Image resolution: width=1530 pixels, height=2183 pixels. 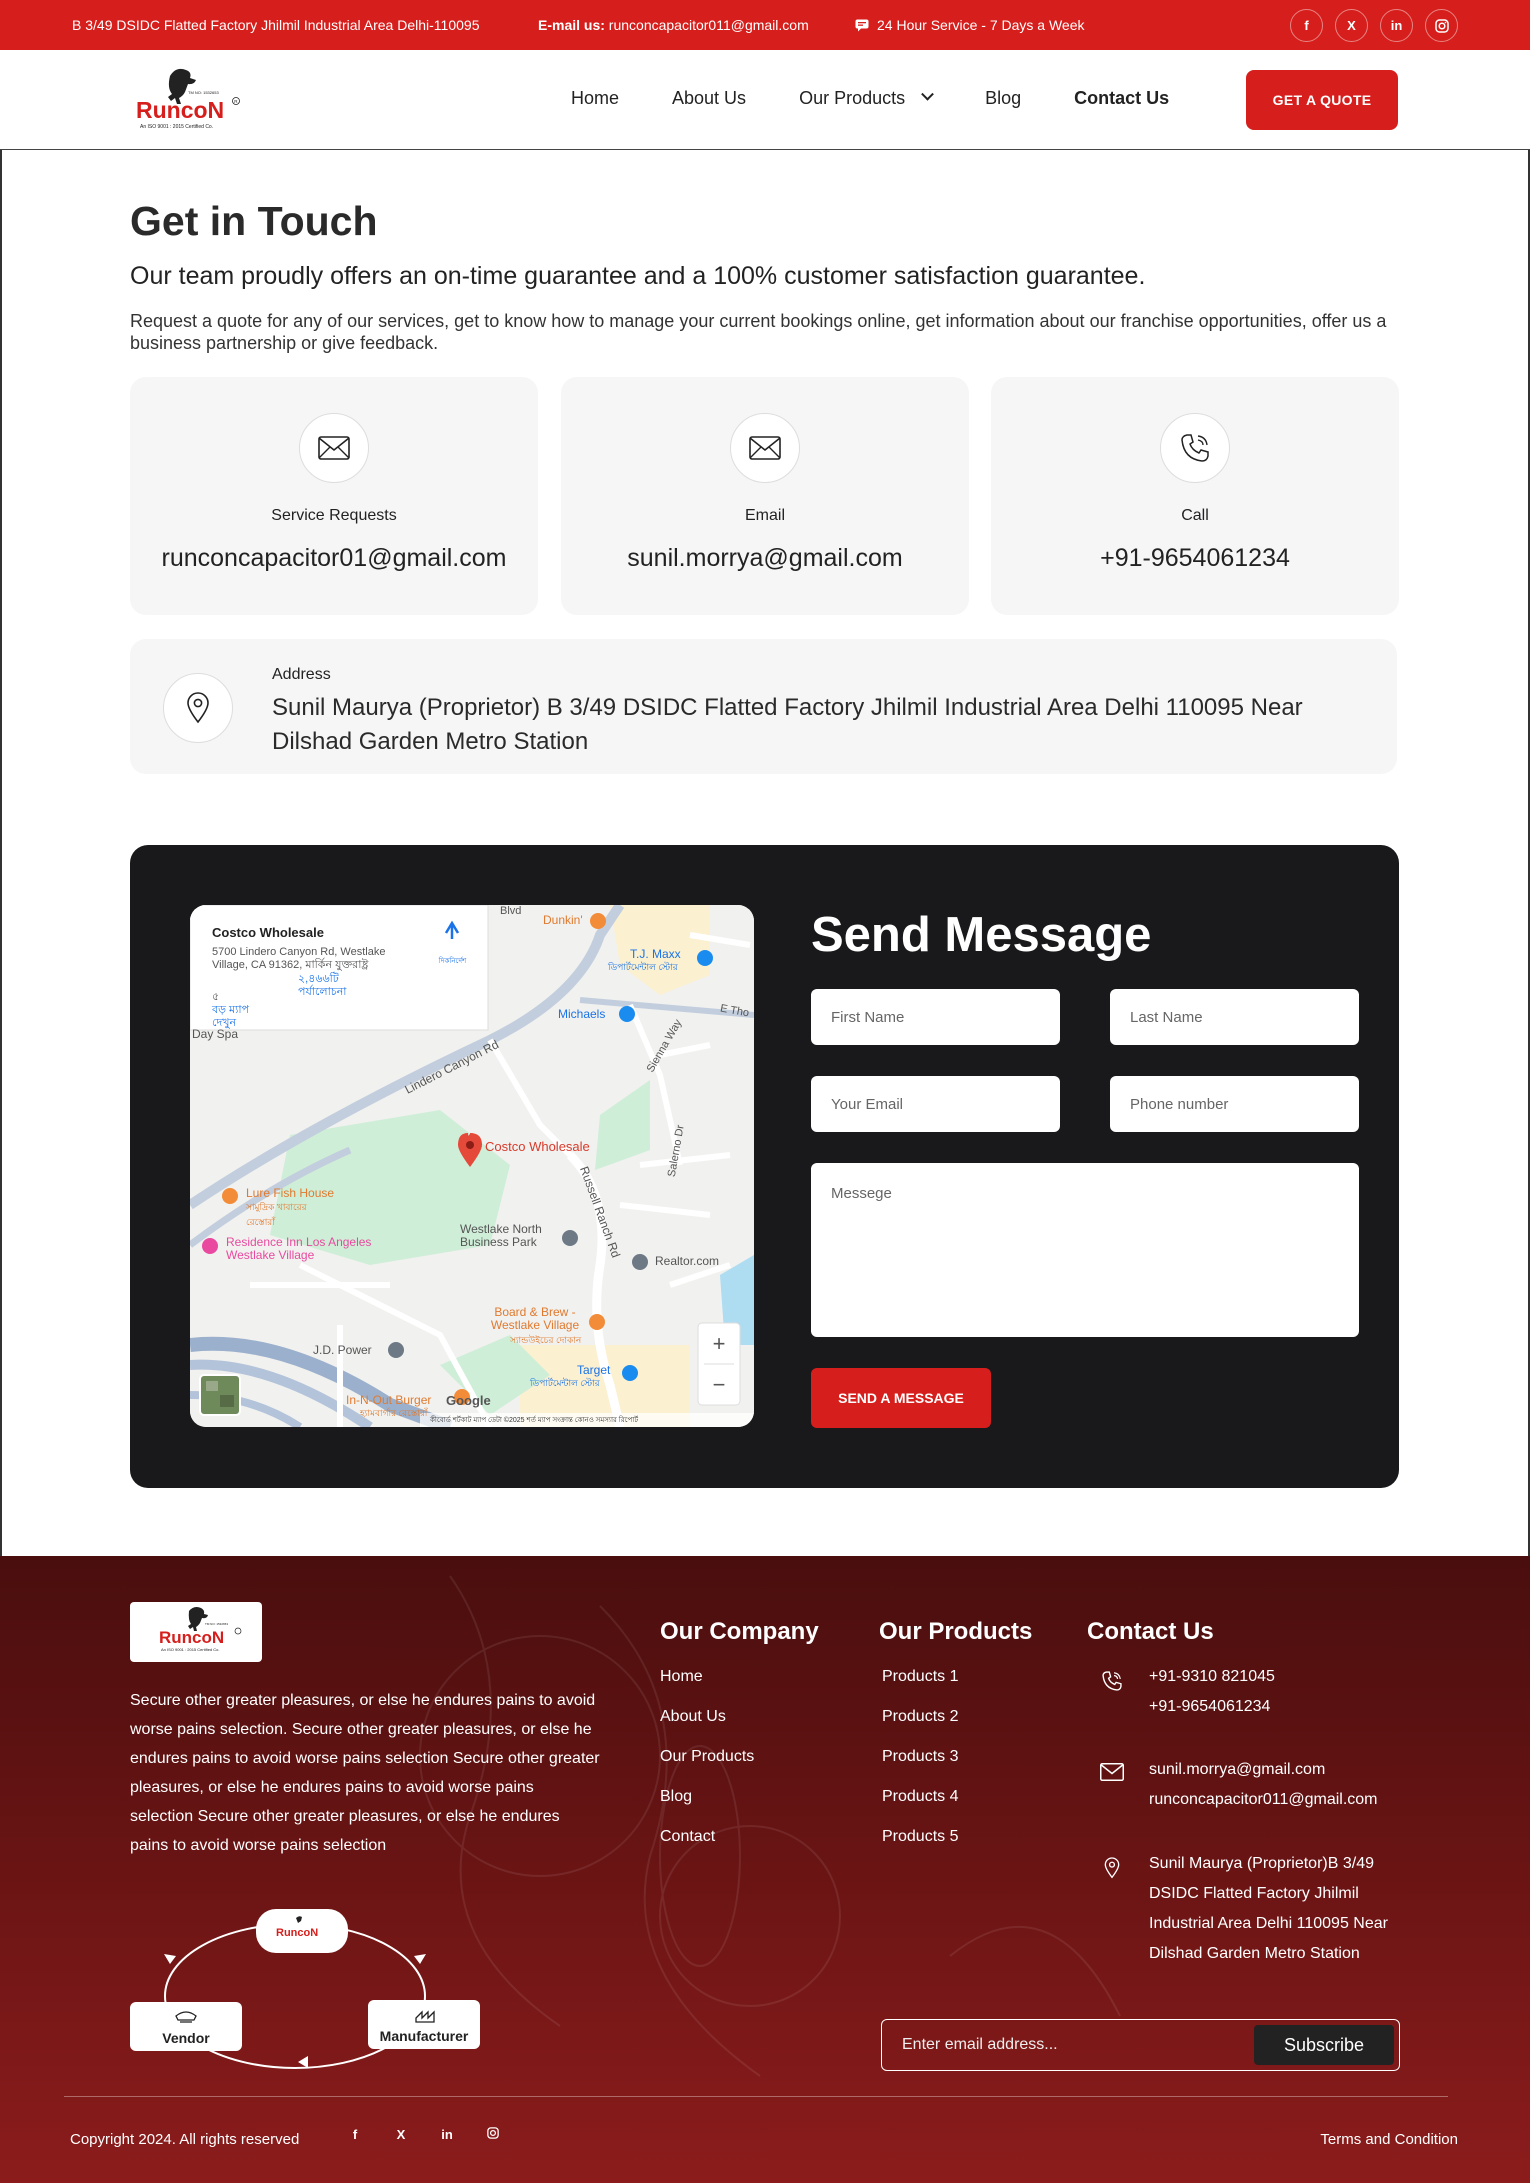 What do you see at coordinates (719, 1343) in the screenshot?
I see `zoom-in-button: +` at bounding box center [719, 1343].